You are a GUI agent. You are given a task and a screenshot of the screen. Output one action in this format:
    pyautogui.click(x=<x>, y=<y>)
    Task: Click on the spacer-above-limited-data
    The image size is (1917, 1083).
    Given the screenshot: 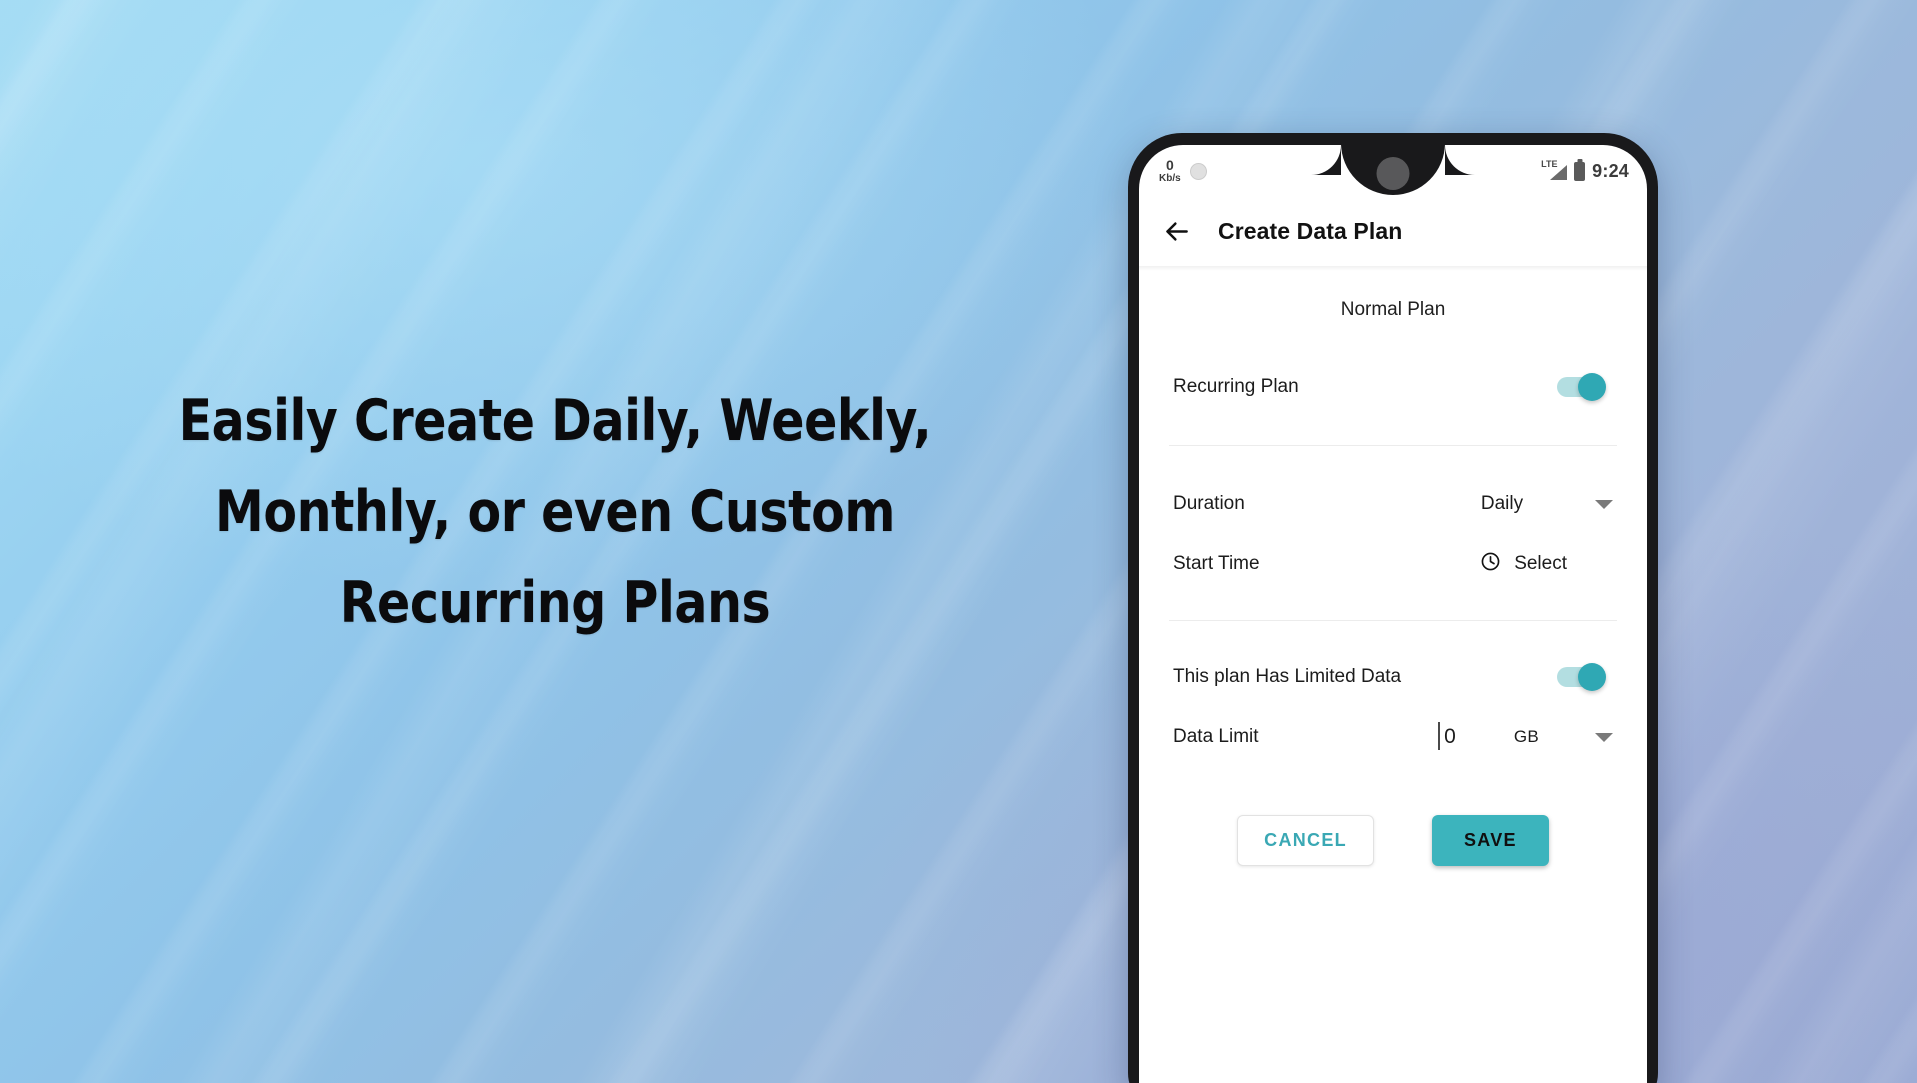 What is the action you would take?
    pyautogui.click(x=1393, y=634)
    